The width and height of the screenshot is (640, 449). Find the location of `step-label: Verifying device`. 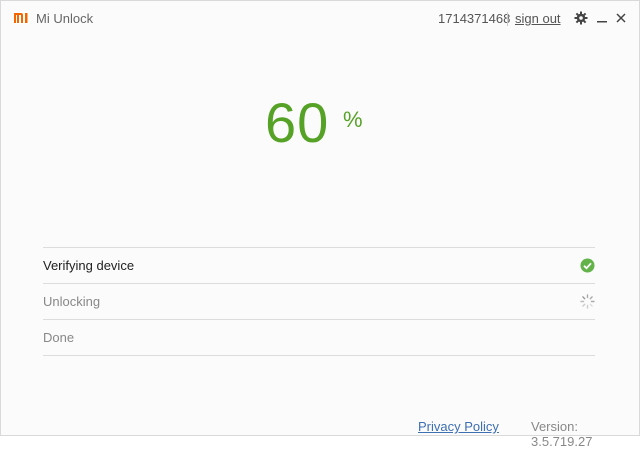

step-label: Verifying device is located at coordinates (89, 265).